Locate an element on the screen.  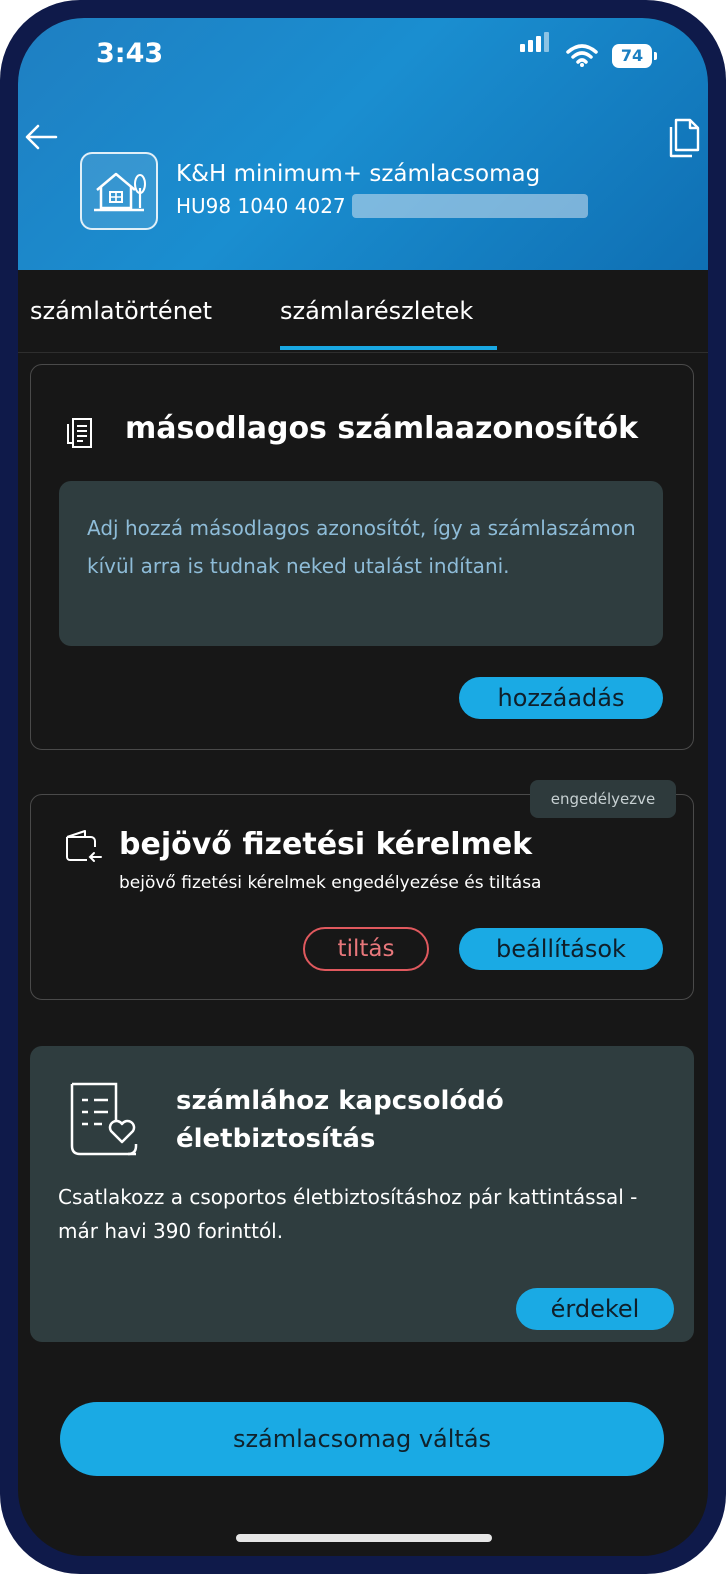
active-tab-indicator is located at coordinates (388, 348).